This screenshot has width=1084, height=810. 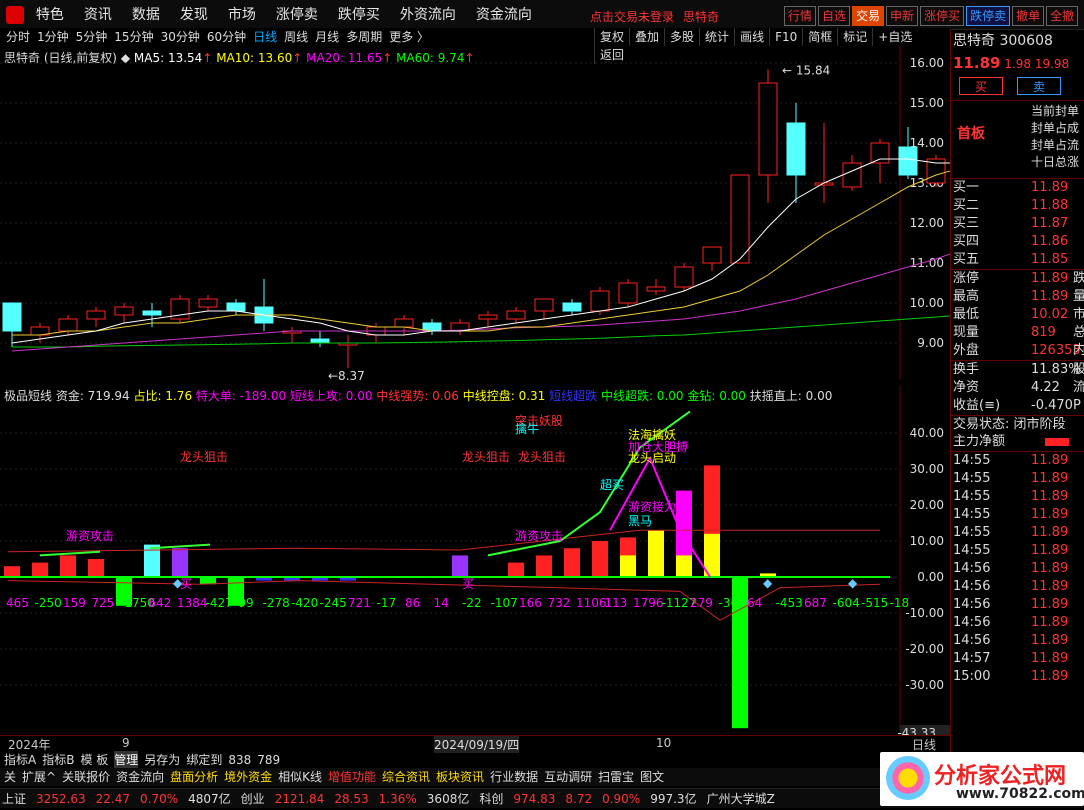 What do you see at coordinates (1017, 279) in the screenshot?
I see `stats-row: 涨停 11.89 跌` at bounding box center [1017, 279].